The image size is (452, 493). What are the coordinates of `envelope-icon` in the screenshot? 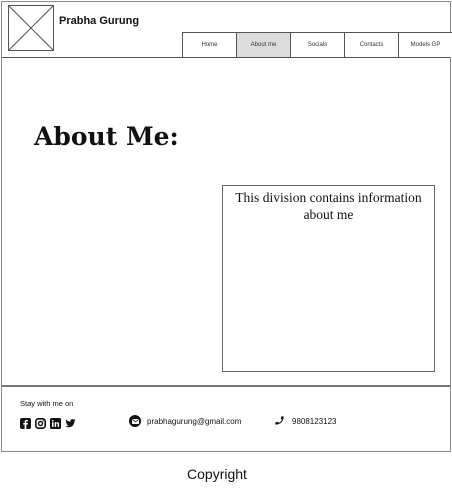 It's located at (135, 421).